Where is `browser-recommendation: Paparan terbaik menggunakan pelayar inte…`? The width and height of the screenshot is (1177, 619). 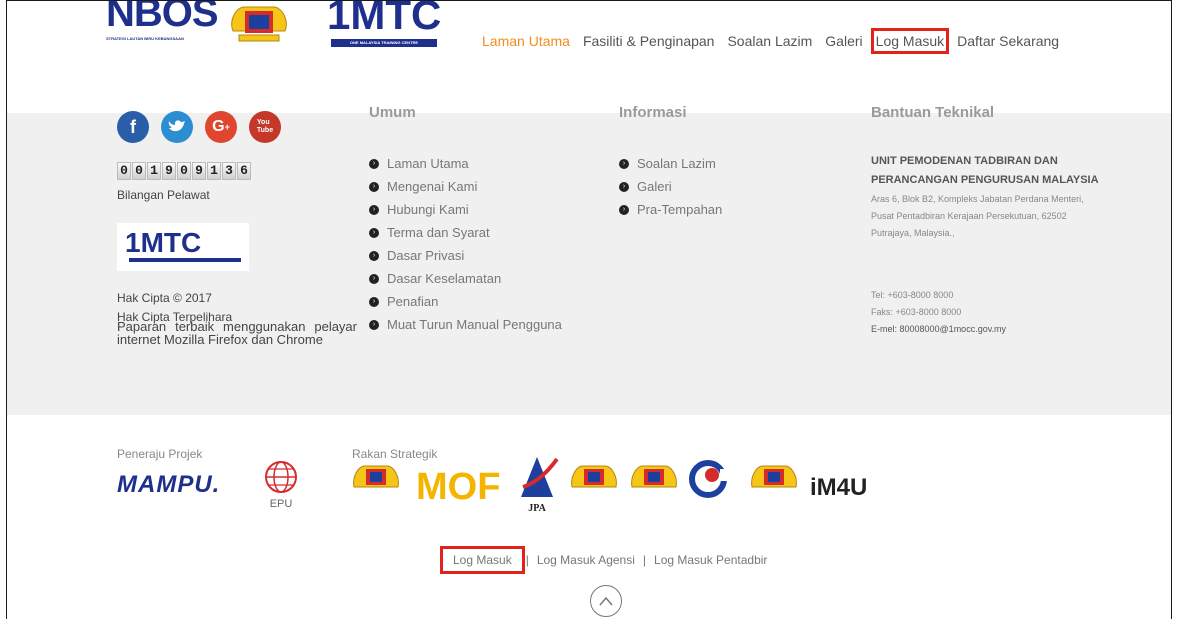
browser-recommendation: Paparan terbaik menggunakan pelayar inte… is located at coordinates (237, 333).